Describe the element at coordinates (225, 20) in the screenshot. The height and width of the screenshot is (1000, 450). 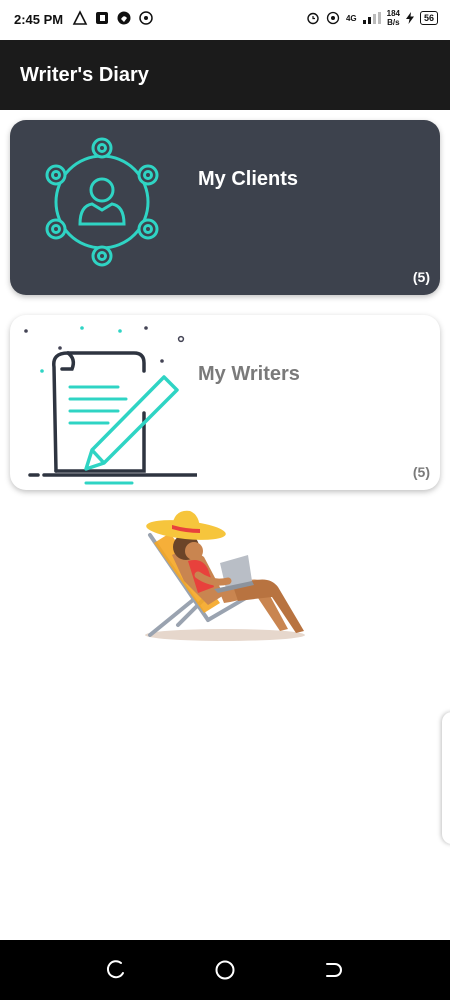
I see `status-bar: 2:45 PM 4G 184 B/s 56` at that location.